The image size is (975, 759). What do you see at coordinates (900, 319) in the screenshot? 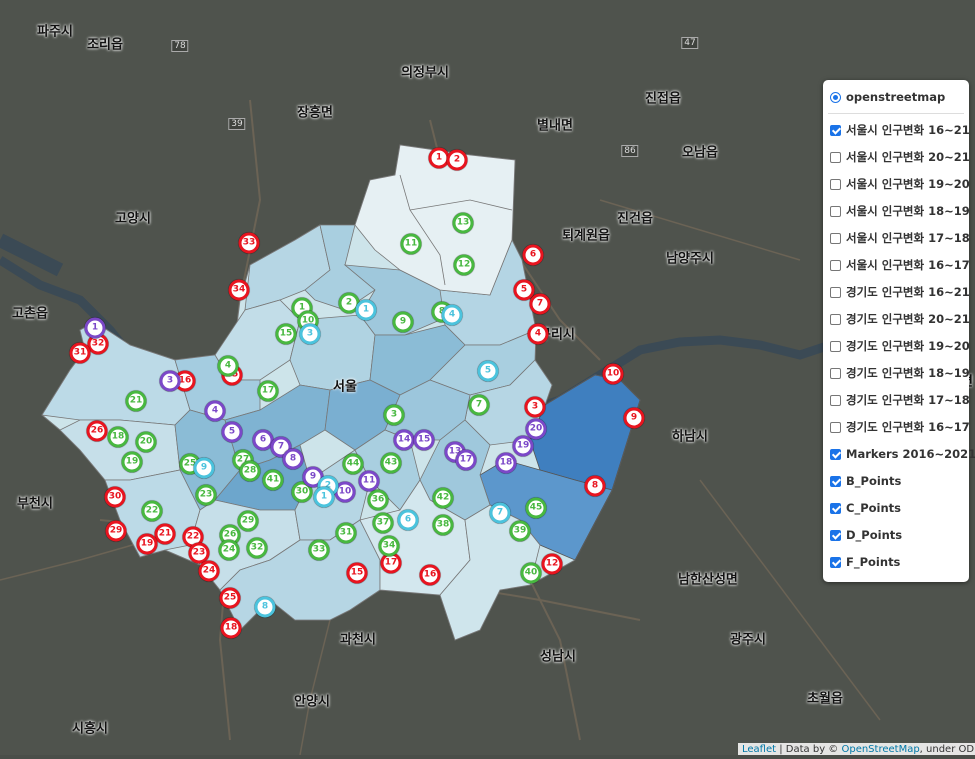
I see `overlay-item: 경기도 인구변화 20~21` at bounding box center [900, 319].